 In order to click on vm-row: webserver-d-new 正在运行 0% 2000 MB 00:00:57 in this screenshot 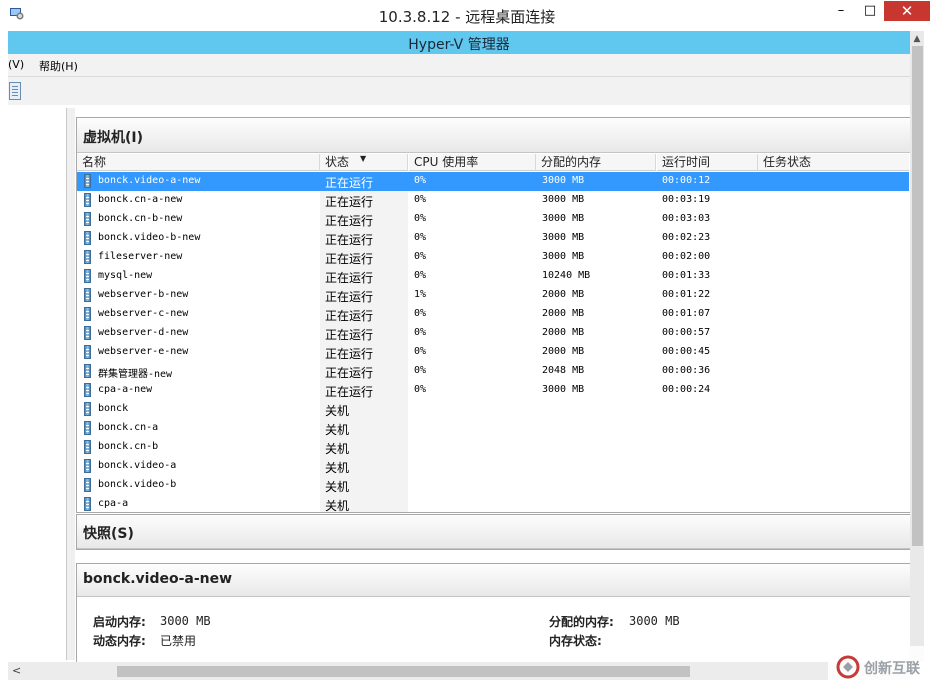, I will do `click(493, 333)`.